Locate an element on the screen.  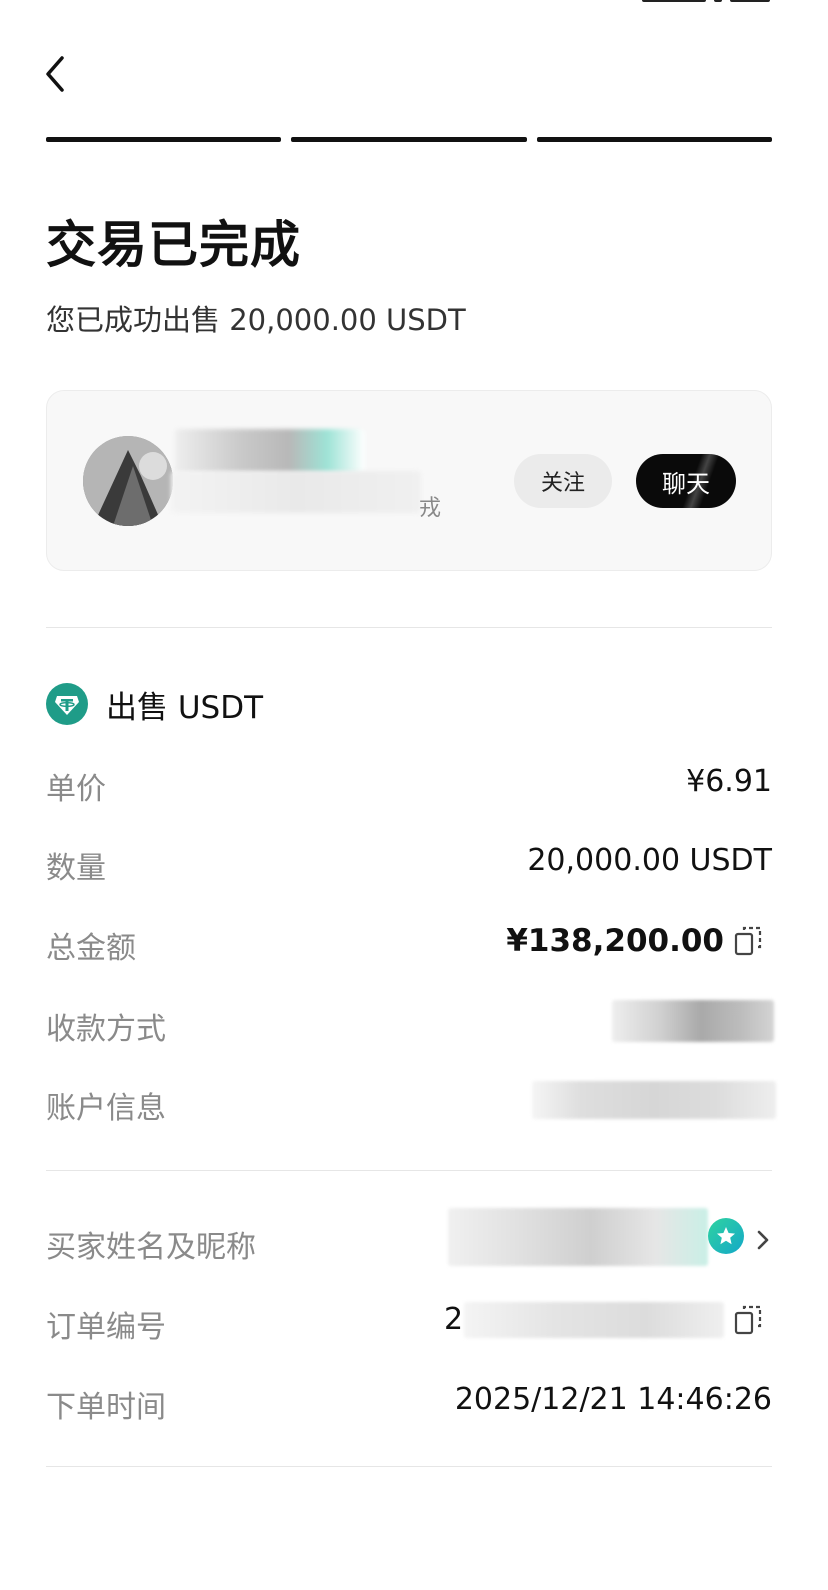
section-title: 出售 USDT is located at coordinates (185, 707).